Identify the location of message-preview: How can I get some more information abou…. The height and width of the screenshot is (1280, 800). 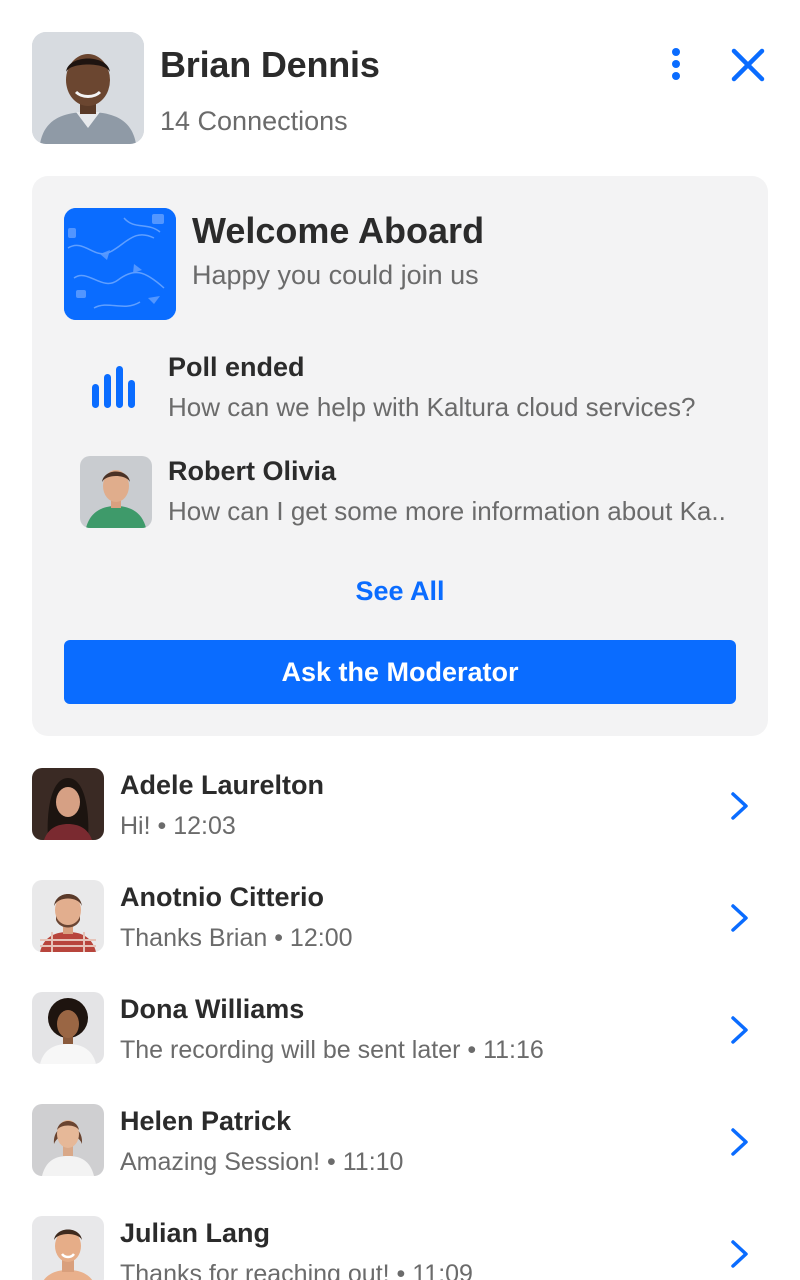
(448, 511).